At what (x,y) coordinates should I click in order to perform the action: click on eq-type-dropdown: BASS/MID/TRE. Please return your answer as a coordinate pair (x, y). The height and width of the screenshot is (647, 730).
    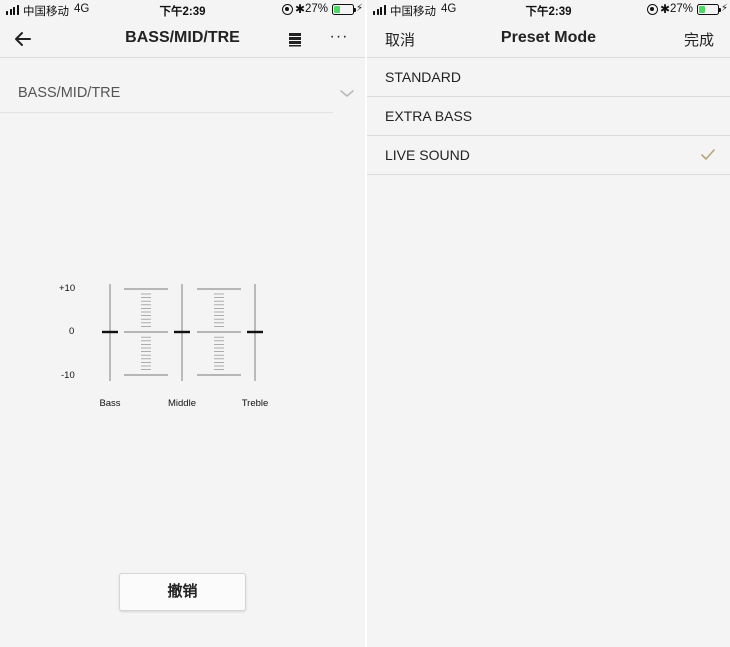
    Looking at the image, I should click on (182, 95).